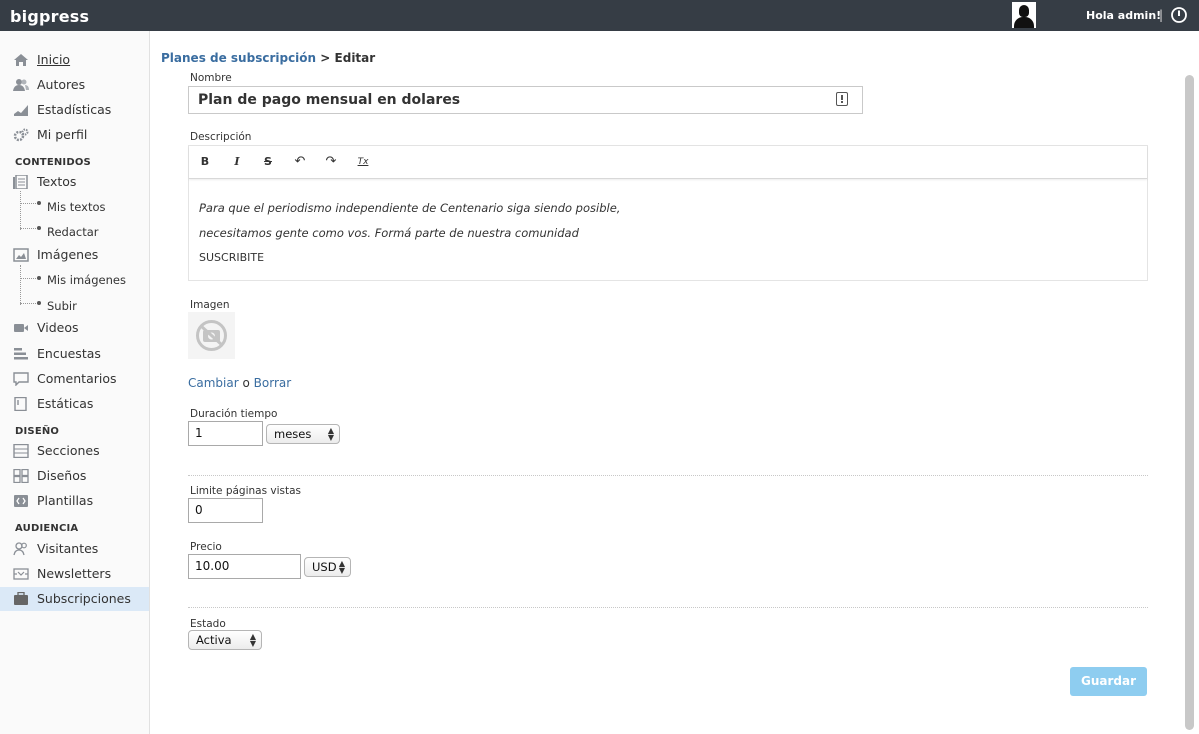 The image size is (1199, 734). I want to click on guardar-button: Guardar, so click(1108, 681).